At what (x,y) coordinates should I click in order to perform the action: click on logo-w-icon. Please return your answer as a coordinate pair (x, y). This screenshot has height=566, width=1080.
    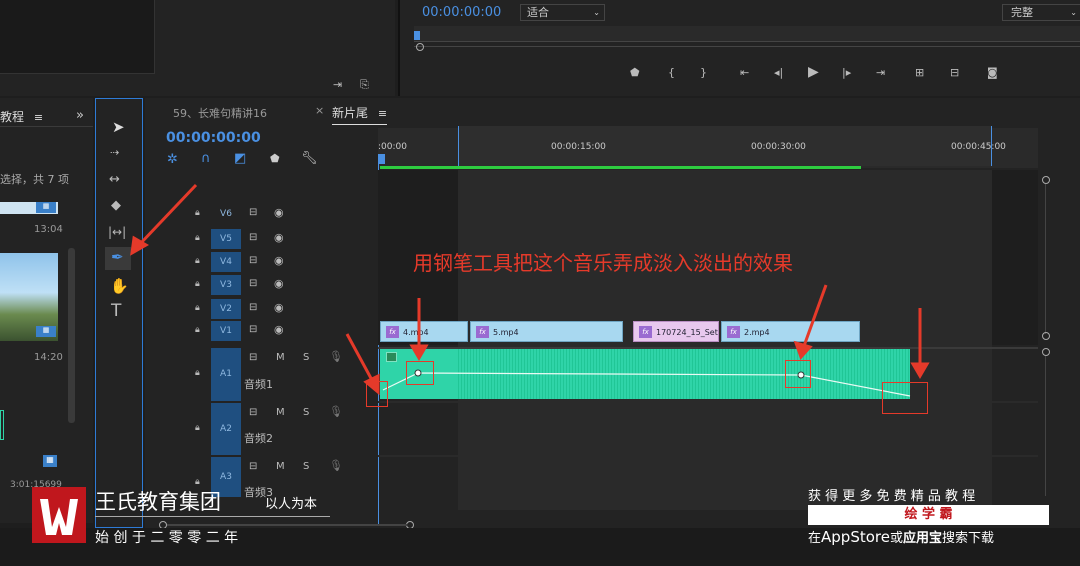
    Looking at the image, I should click on (59, 517).